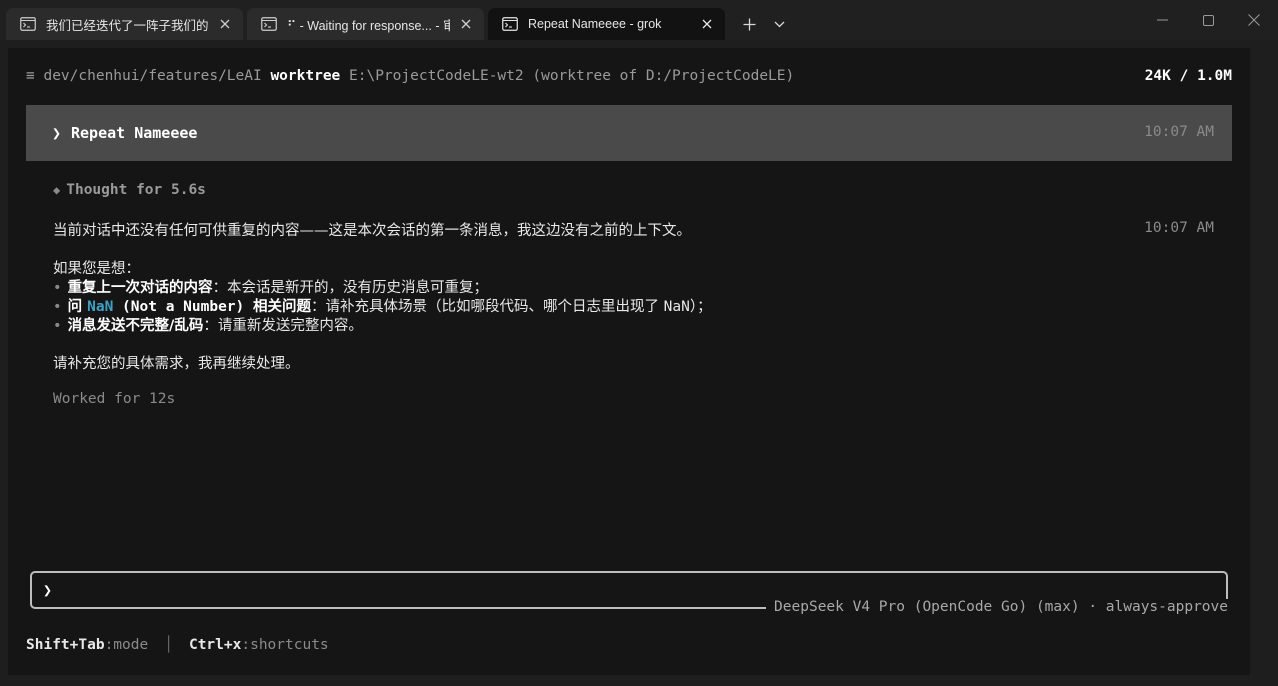 Image resolution: width=1278 pixels, height=686 pixels. Describe the element at coordinates (30, 76) in the screenshot. I see `menu-glyph: ≡` at that location.